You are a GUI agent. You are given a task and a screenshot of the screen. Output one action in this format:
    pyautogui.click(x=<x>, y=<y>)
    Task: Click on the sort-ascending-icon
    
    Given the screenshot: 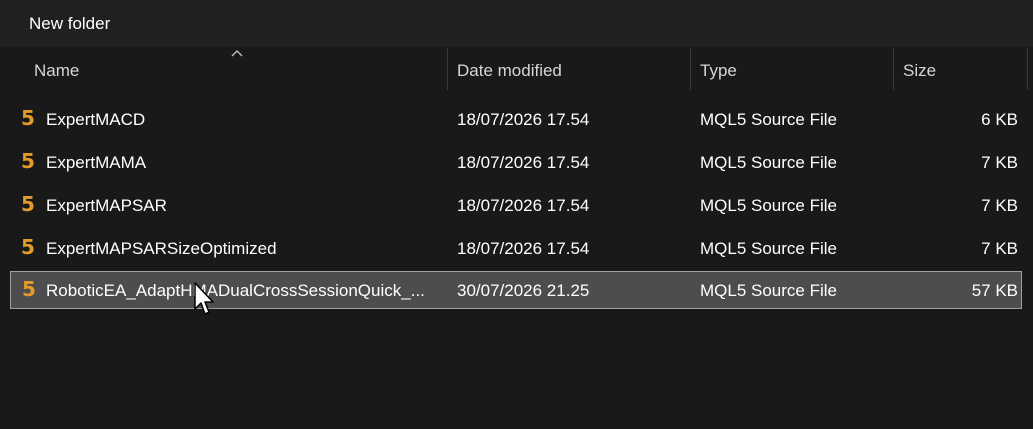 What is the action you would take?
    pyautogui.click(x=237, y=53)
    